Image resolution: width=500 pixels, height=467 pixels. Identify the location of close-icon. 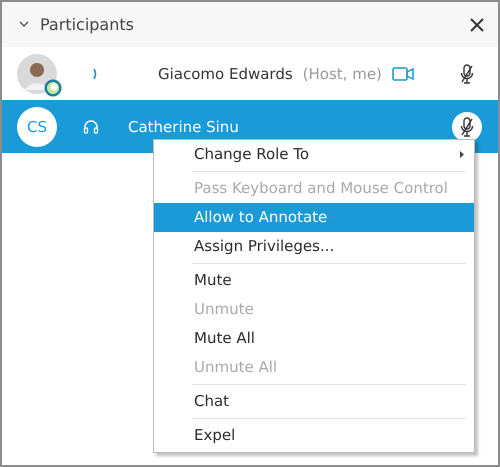
(477, 25).